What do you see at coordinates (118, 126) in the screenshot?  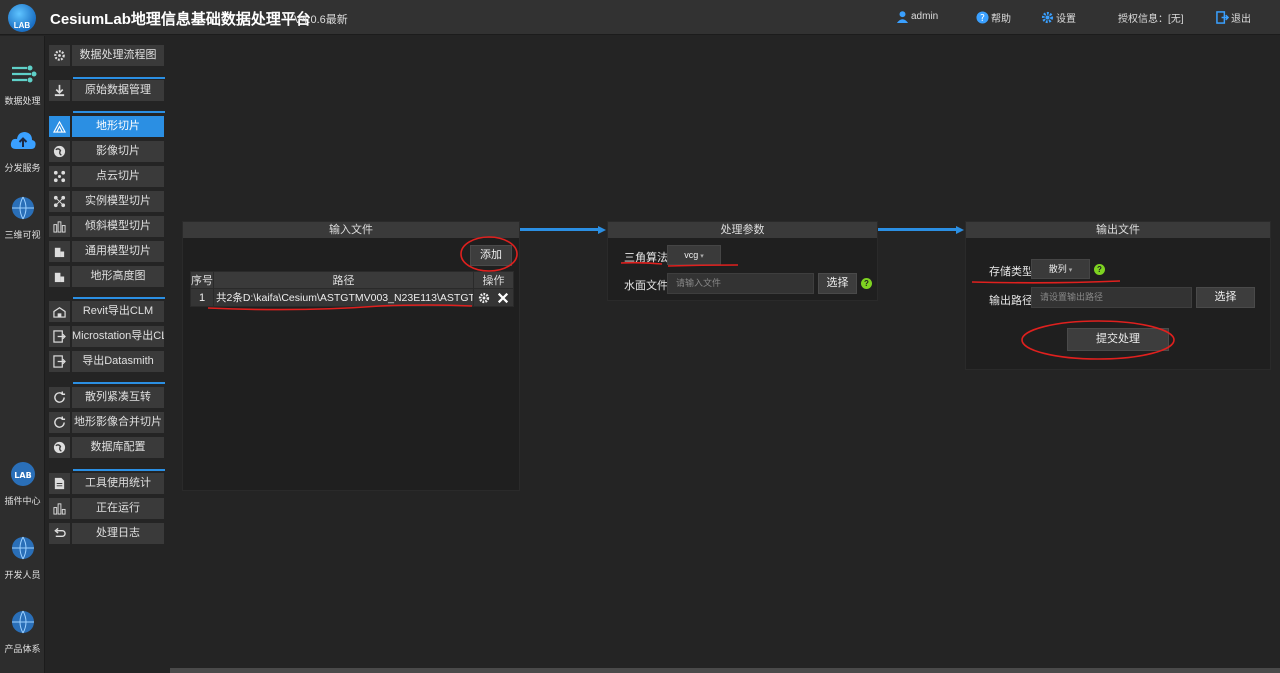 I see `menu-item-label: 地形切片` at bounding box center [118, 126].